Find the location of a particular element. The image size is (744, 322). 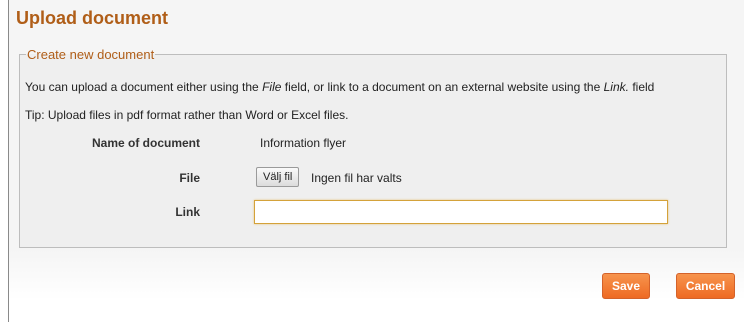

choose-file-button: Välj fil is located at coordinates (278, 177).